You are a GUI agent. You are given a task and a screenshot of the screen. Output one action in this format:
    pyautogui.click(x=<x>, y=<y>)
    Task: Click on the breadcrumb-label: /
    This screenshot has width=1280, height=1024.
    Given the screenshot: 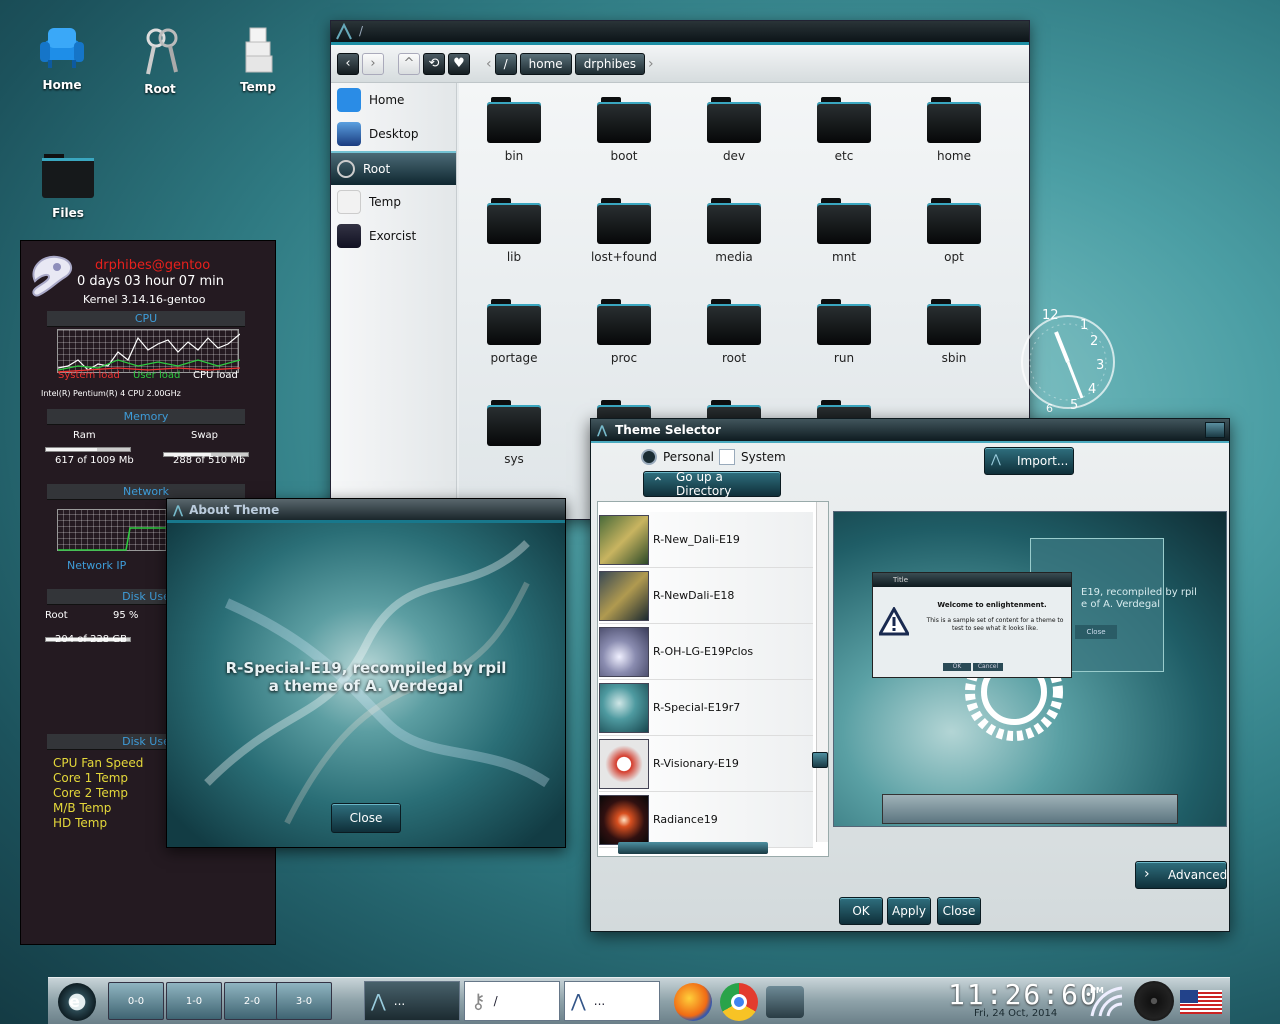 What is the action you would take?
    pyautogui.click(x=505, y=63)
    